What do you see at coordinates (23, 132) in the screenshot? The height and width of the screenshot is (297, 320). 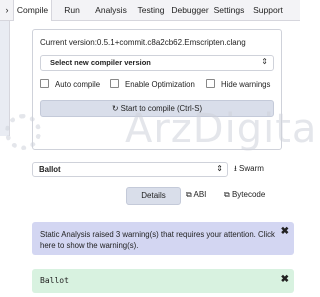 I see `watermark-logo-icon` at bounding box center [23, 132].